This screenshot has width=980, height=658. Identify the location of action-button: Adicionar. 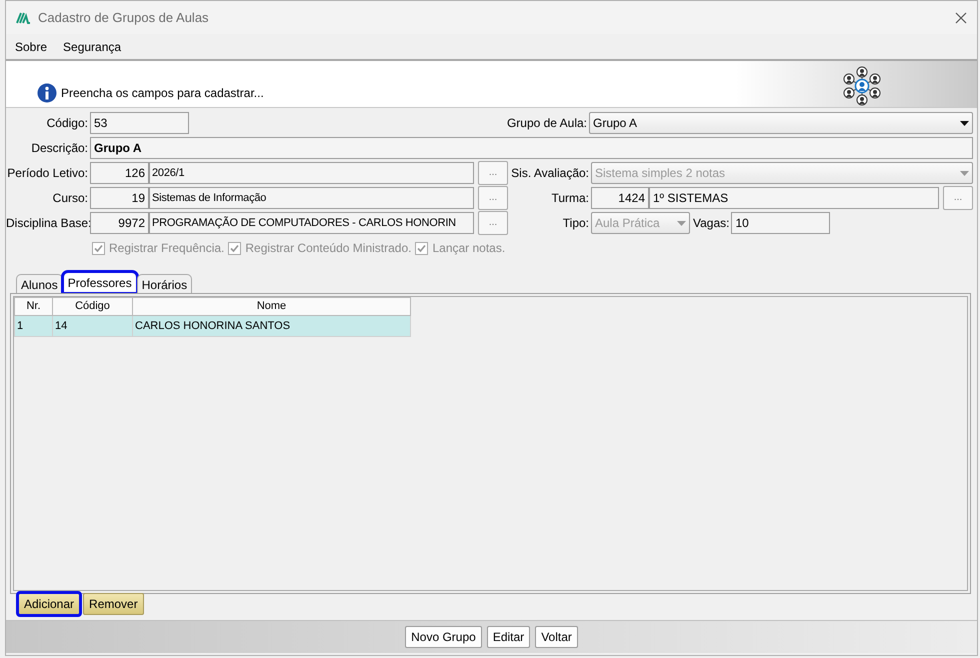
(49, 604).